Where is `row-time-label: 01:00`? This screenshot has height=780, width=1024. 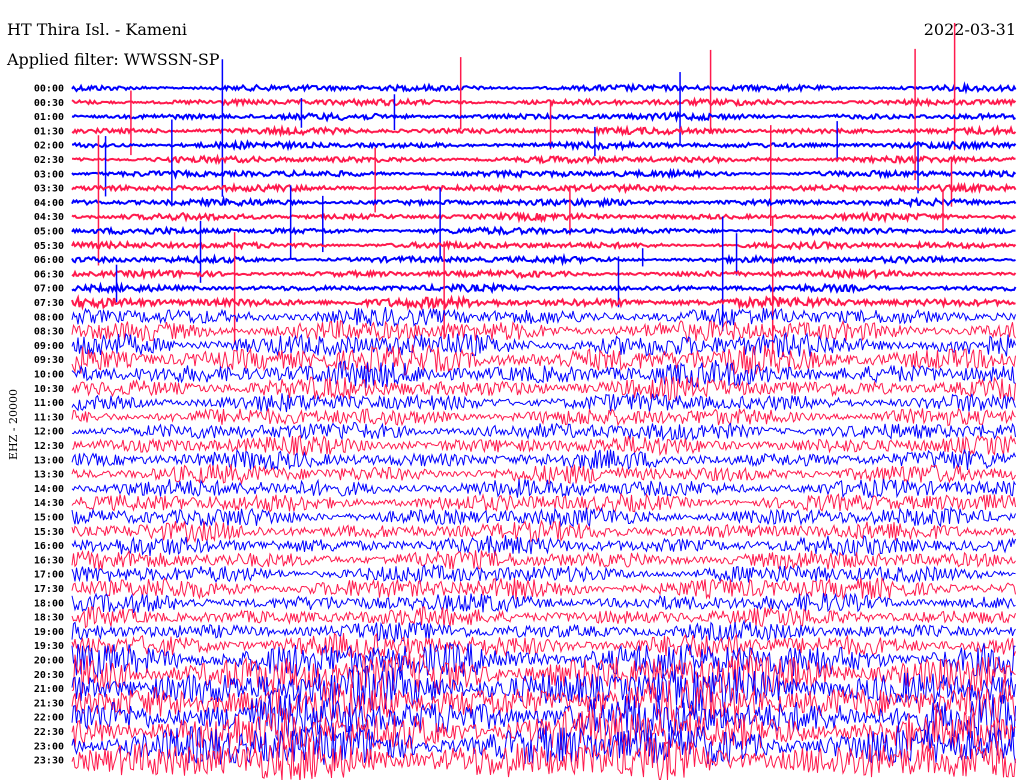 row-time-label: 01:00 is located at coordinates (49, 117).